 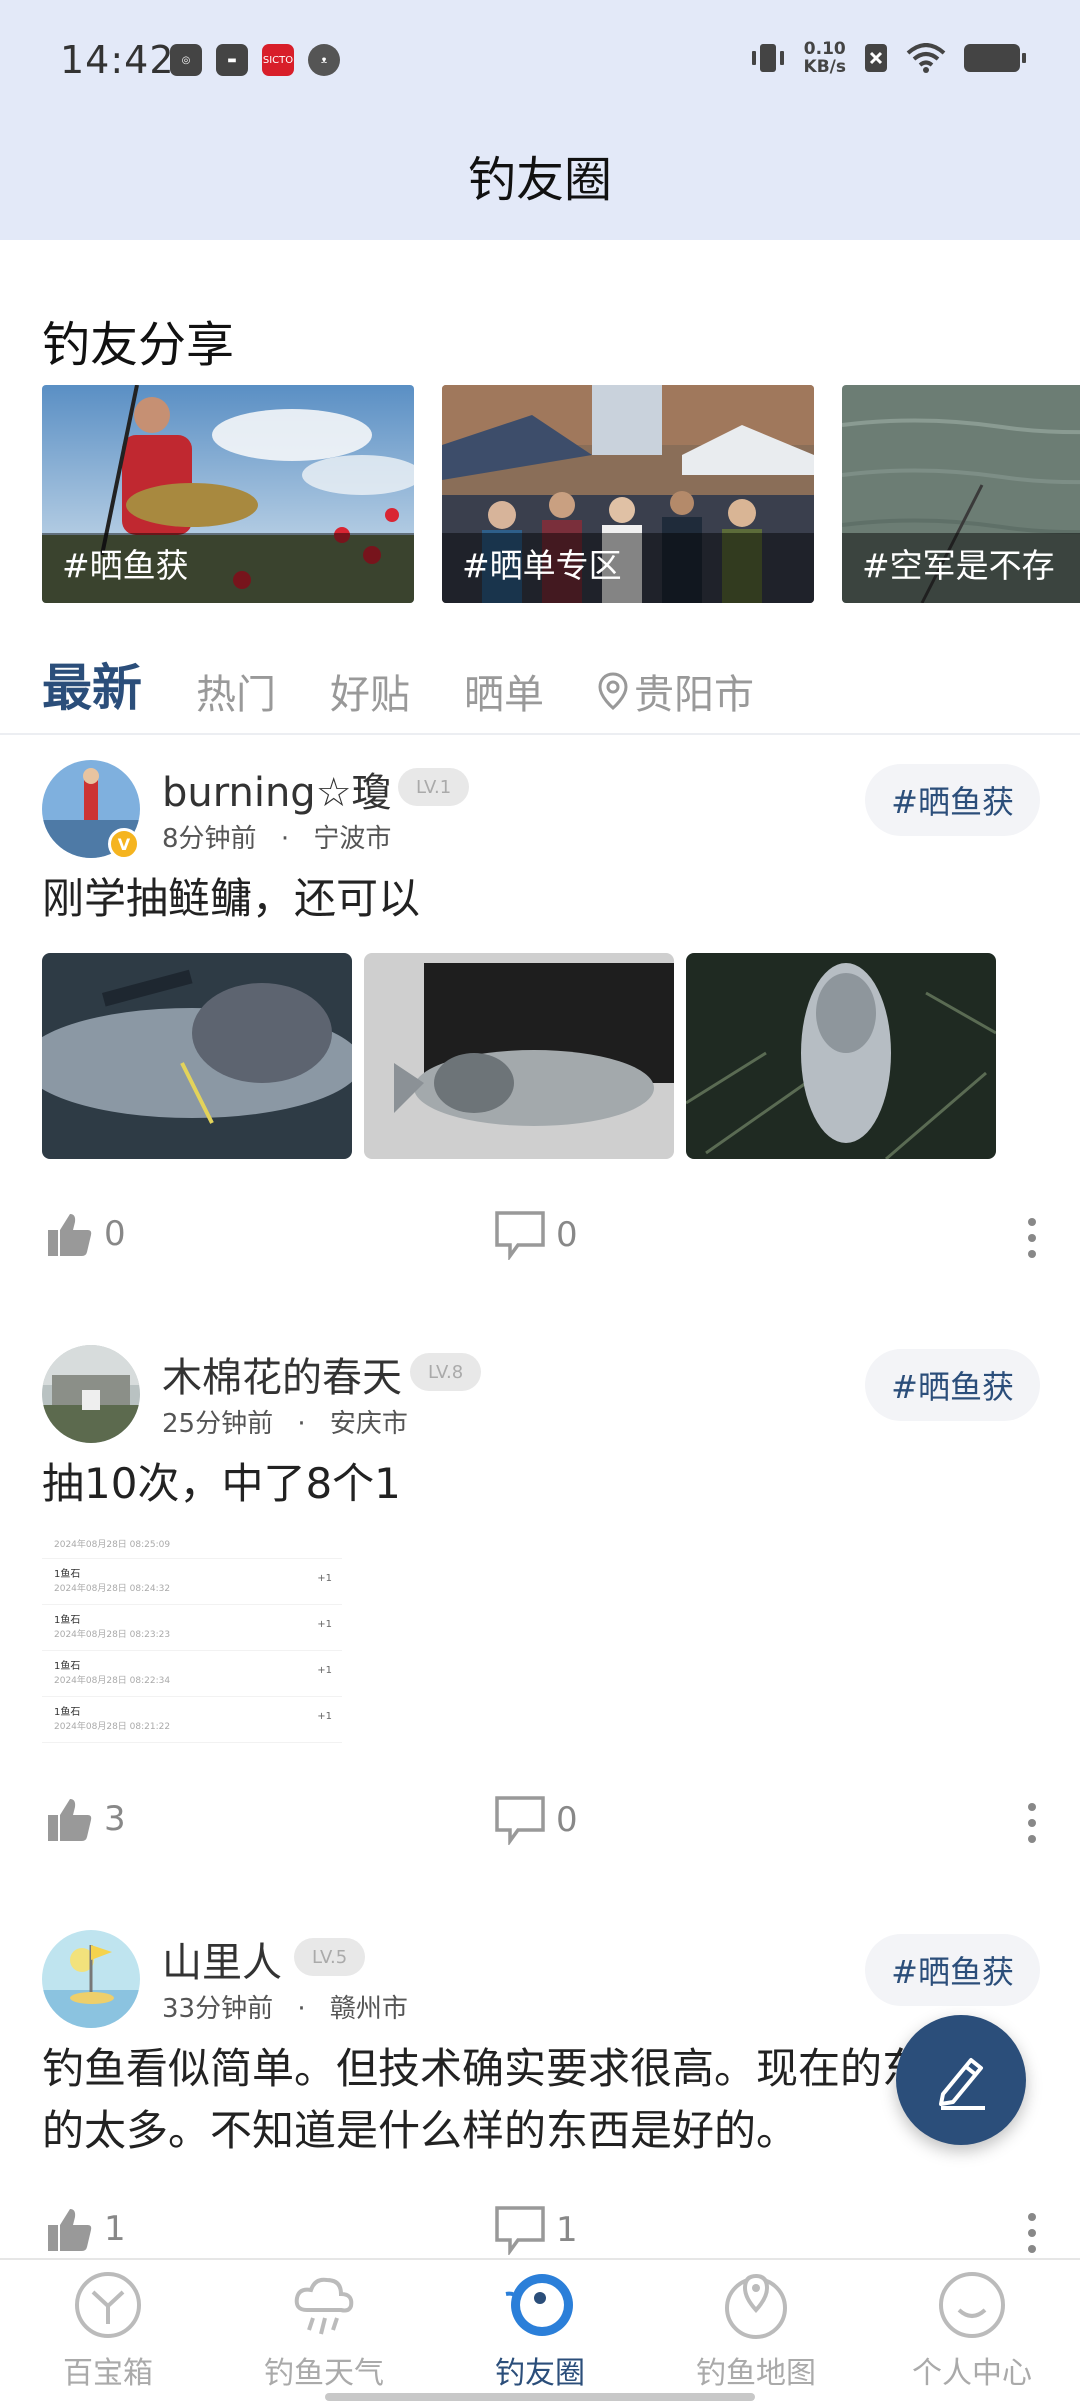 What do you see at coordinates (192, 1582) in the screenshot?
I see `record-row: 1鱼石 2024年08月28日 08:24:32 +1` at bounding box center [192, 1582].